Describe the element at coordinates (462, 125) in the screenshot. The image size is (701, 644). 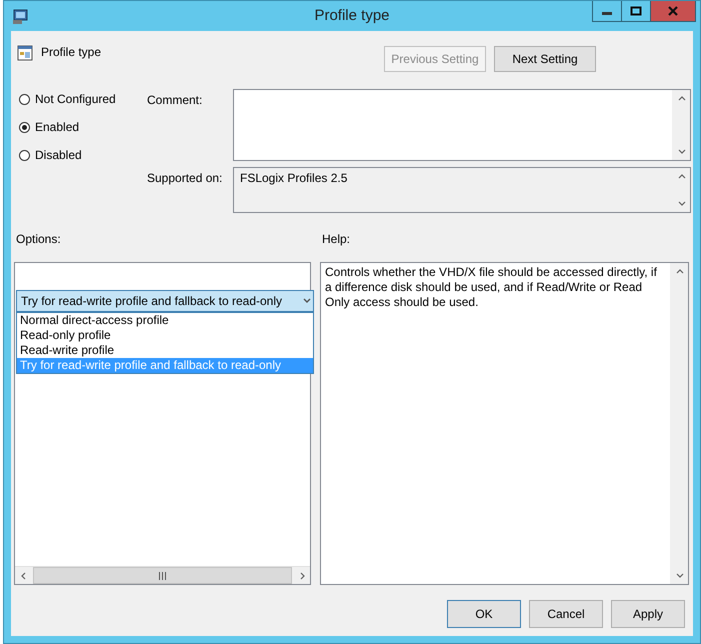
I see `comment-field` at that location.